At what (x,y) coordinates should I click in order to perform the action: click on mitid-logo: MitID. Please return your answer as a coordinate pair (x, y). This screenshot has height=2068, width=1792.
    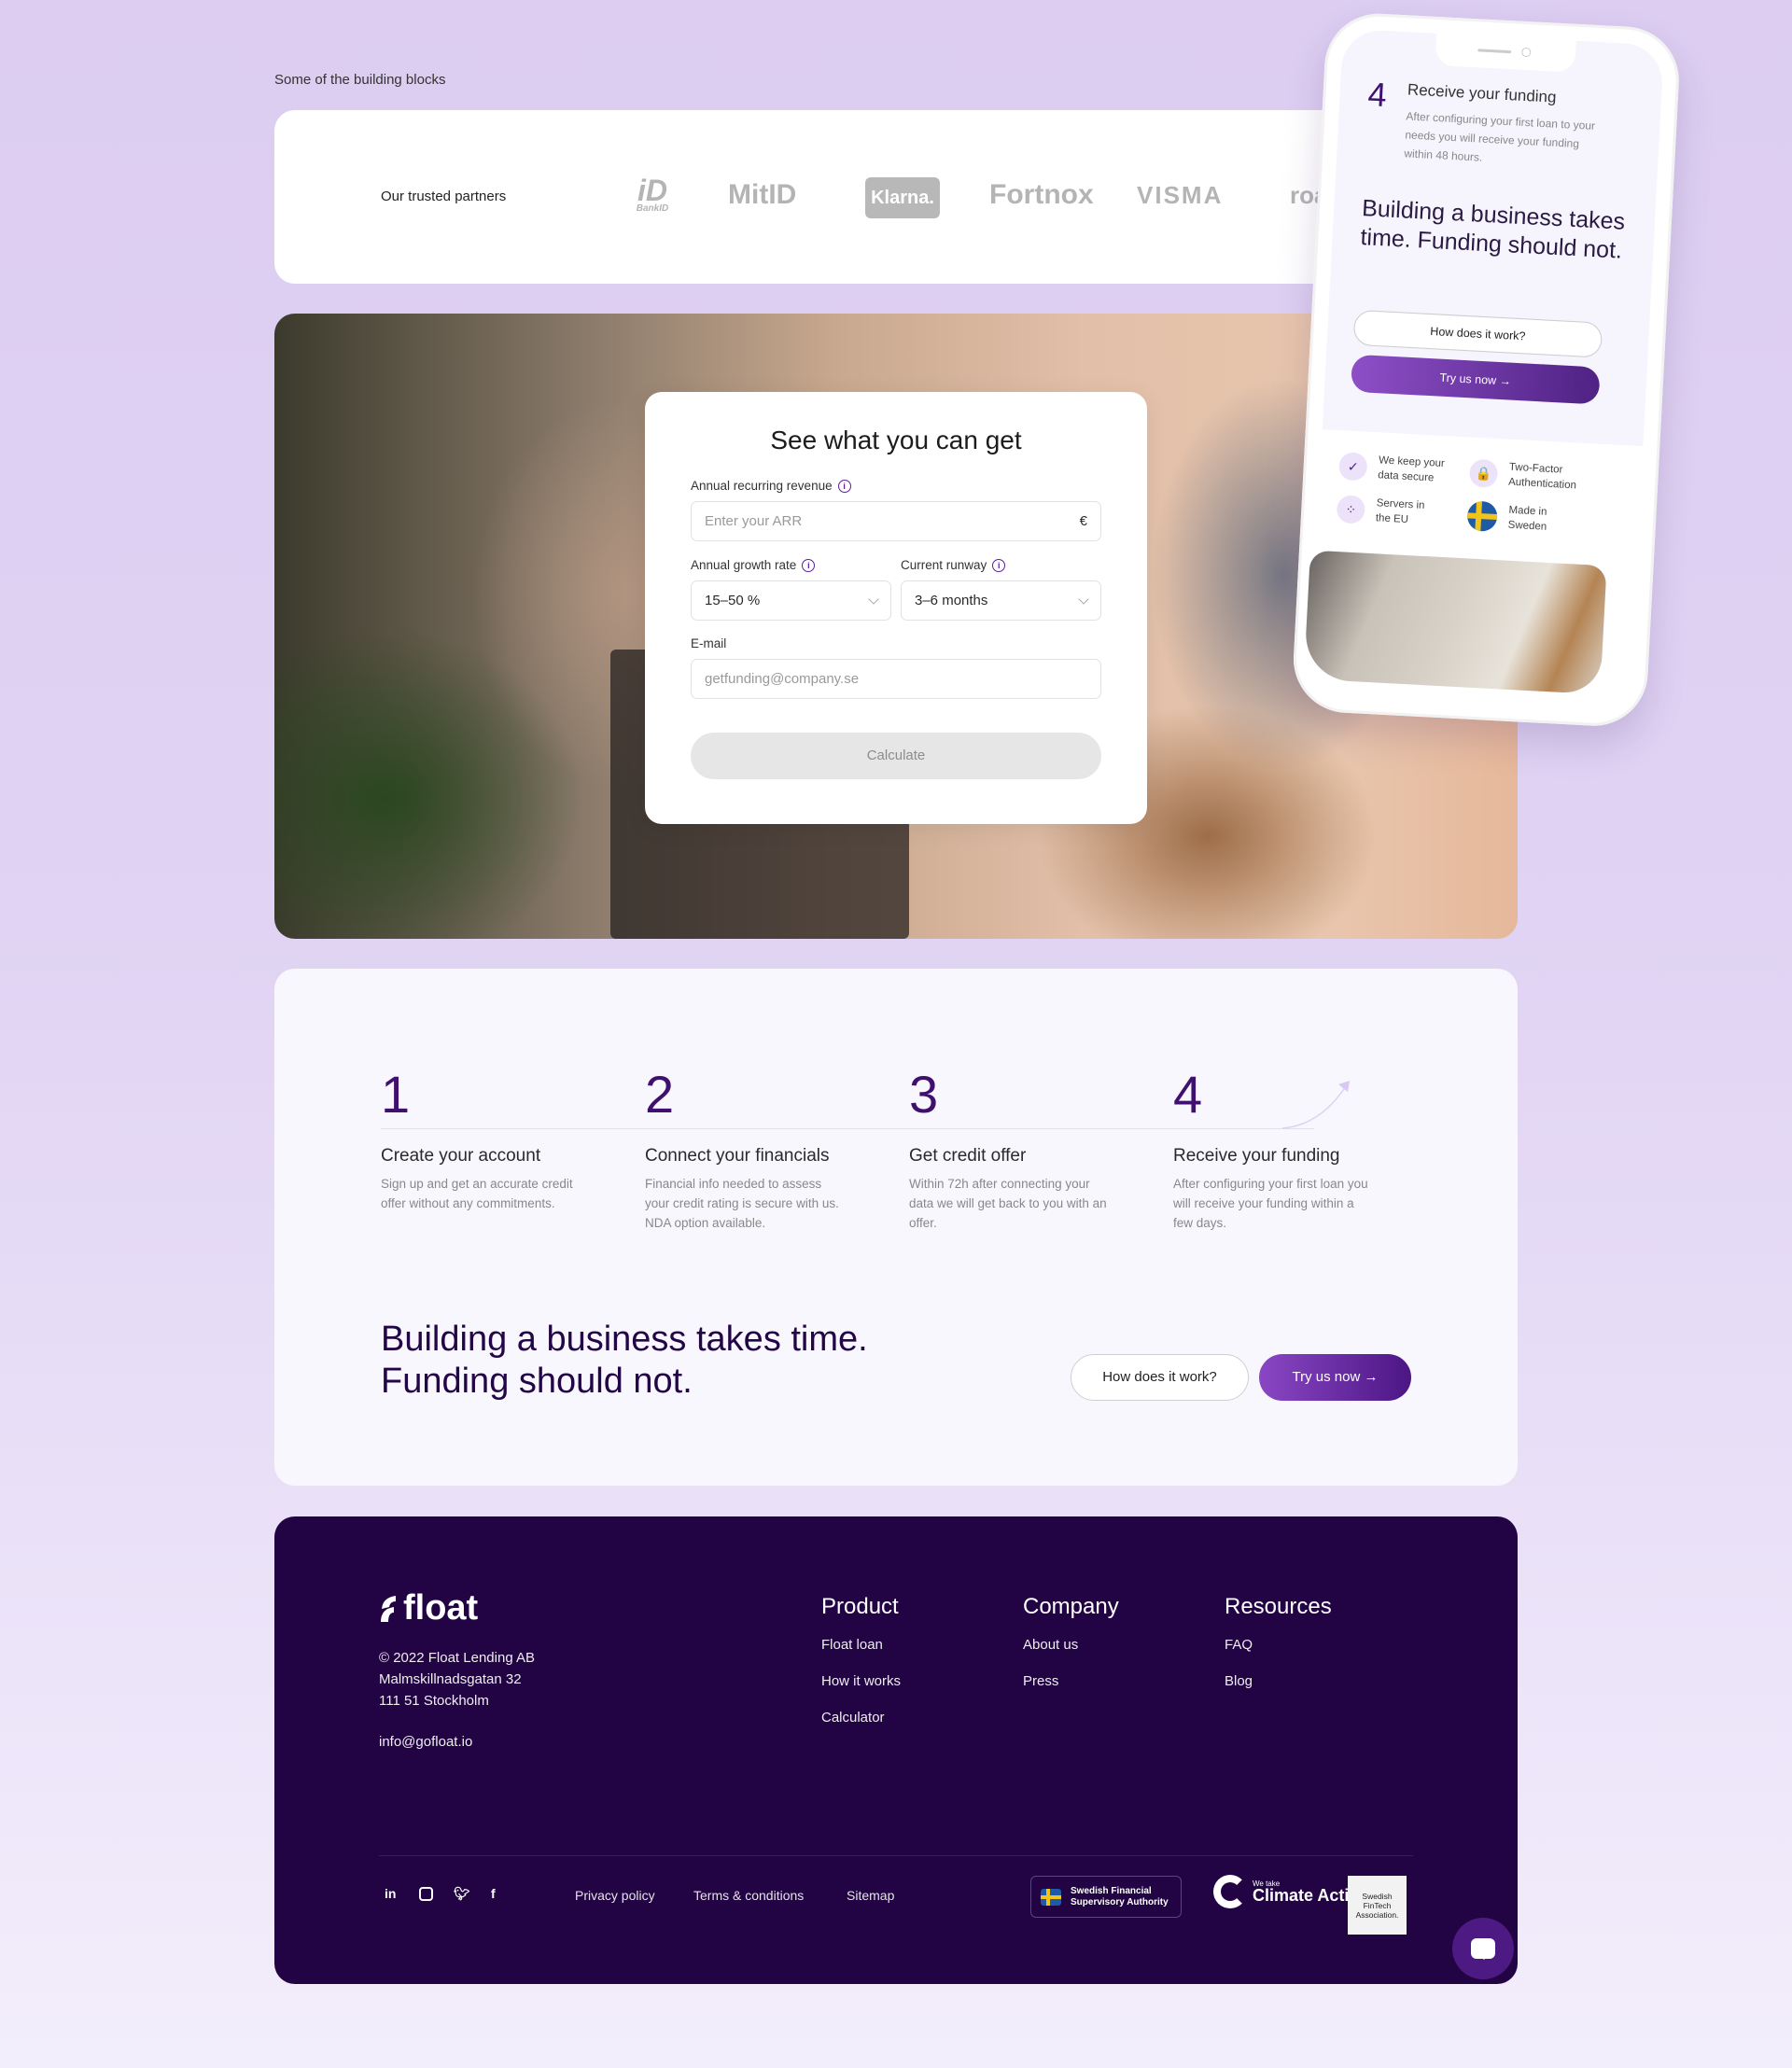
    Looking at the image, I should click on (762, 194).